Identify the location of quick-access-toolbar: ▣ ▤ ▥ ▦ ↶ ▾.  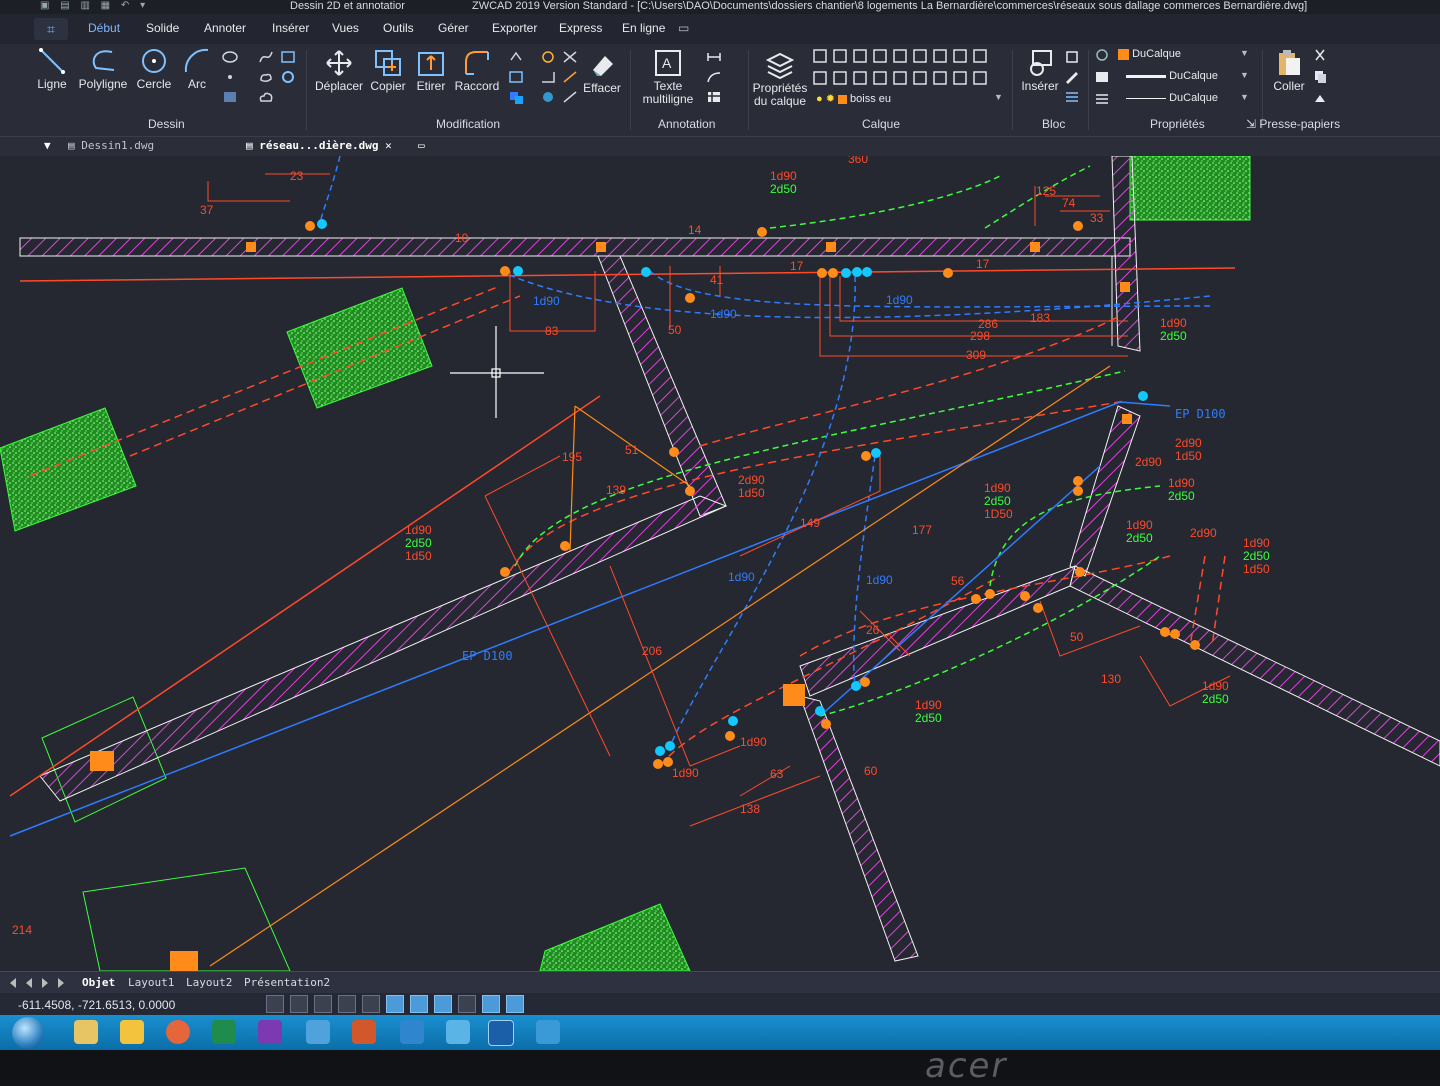
(94, 6).